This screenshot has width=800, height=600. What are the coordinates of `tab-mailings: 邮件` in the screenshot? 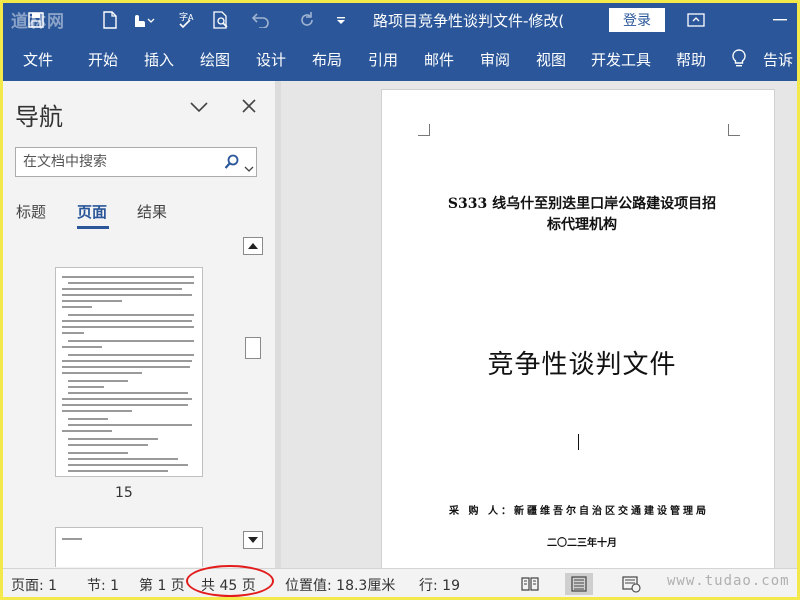 It's located at (439, 59).